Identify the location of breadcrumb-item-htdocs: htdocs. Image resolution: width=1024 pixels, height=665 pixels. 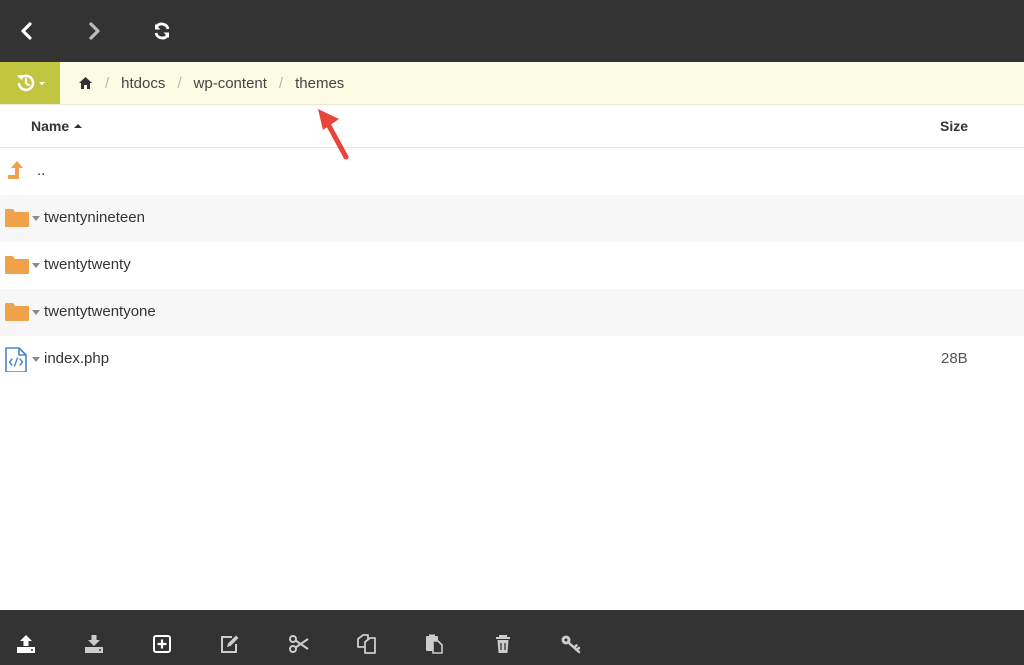
(143, 83).